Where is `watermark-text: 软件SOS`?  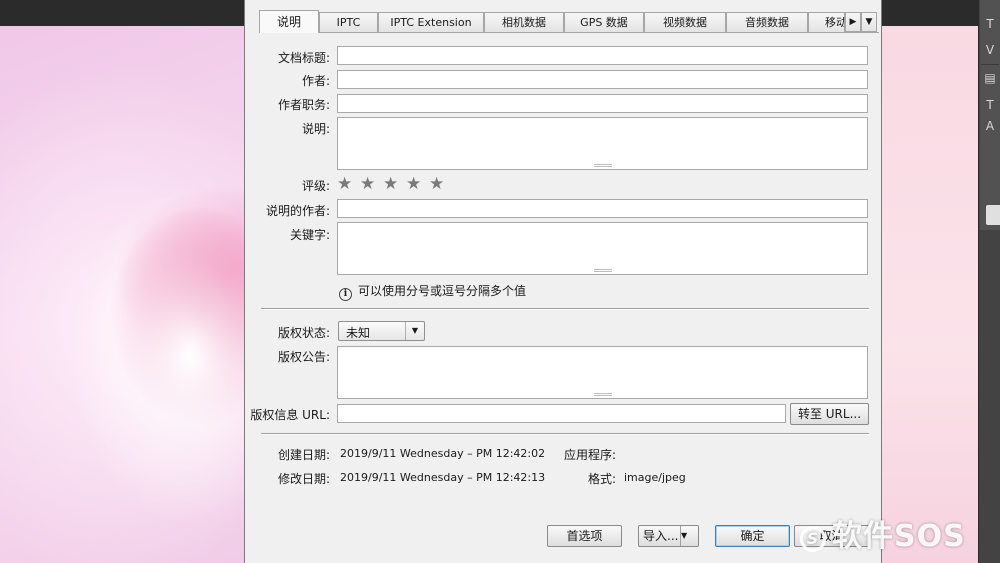
watermark-text: 软件SOS is located at coordinates (899, 536).